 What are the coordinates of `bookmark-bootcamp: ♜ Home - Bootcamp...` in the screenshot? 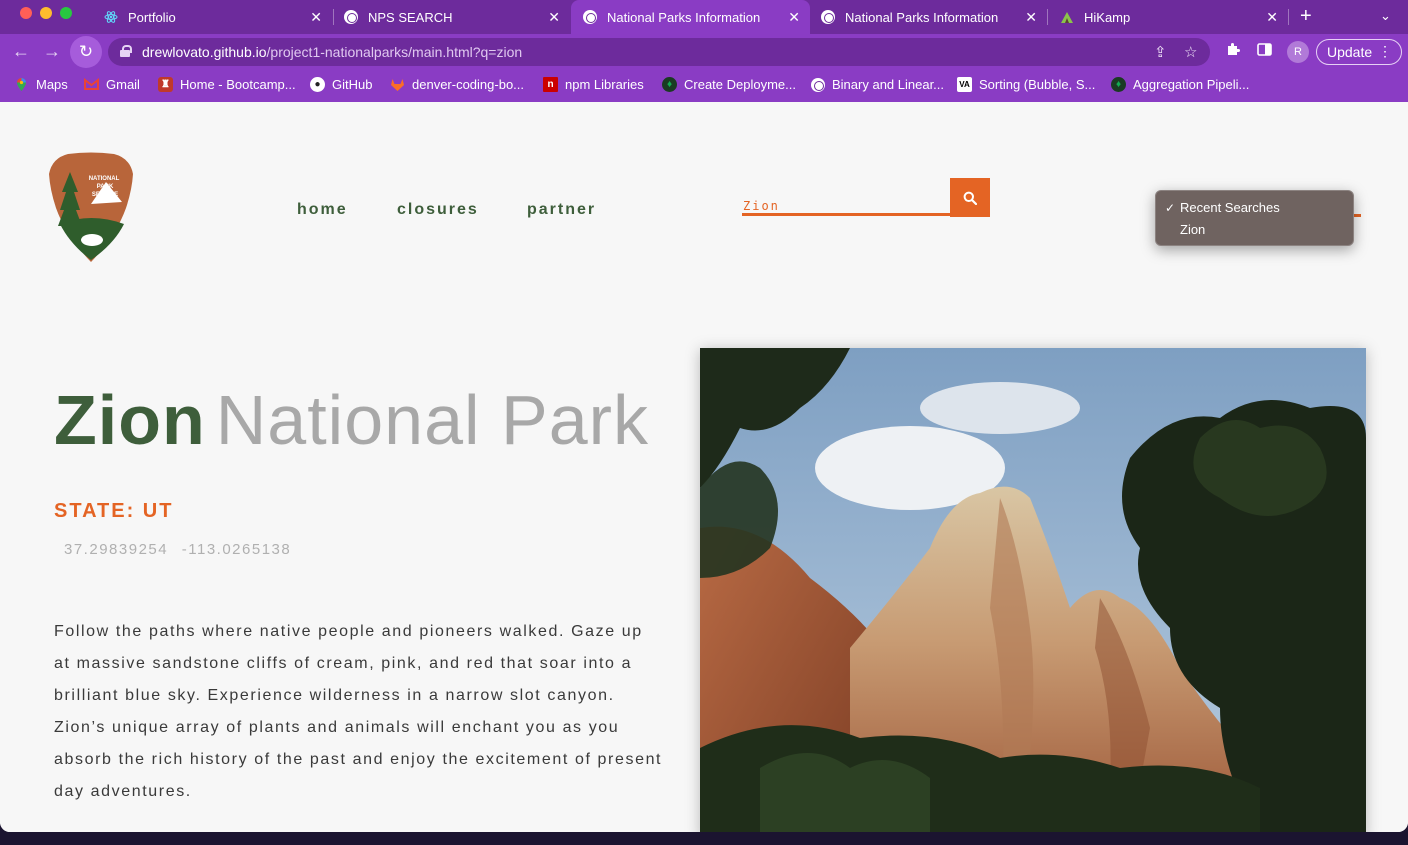 It's located at (227, 84).